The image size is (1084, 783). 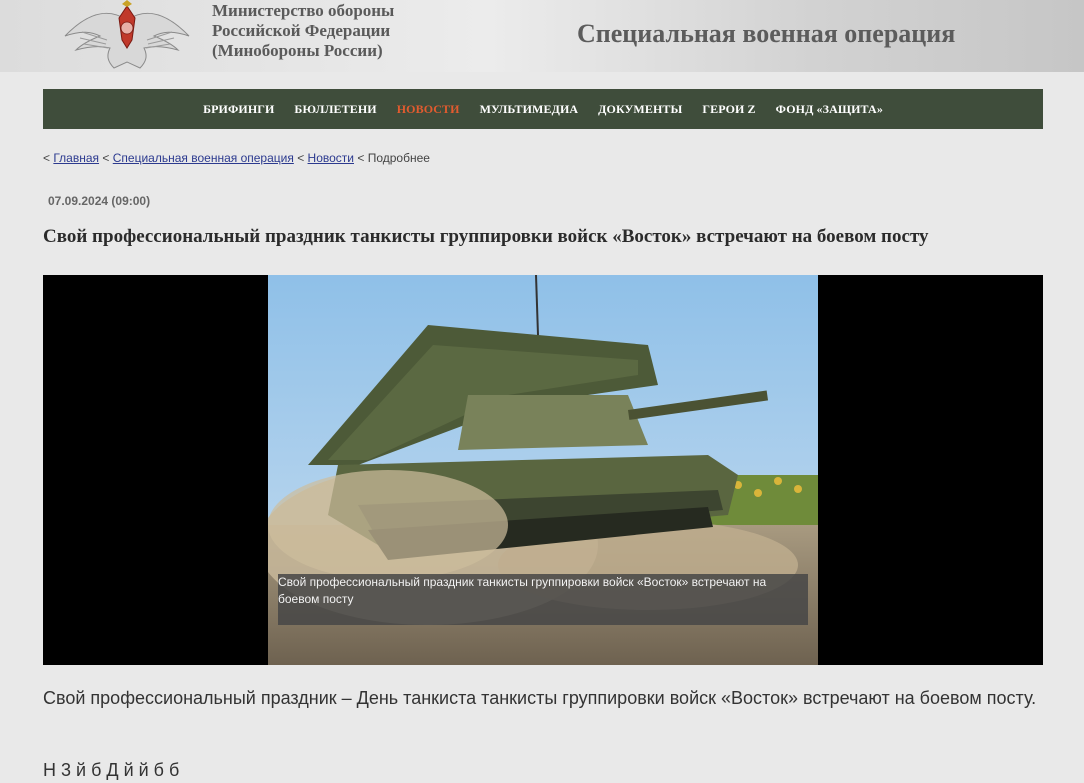 I want to click on breadcrumb-news-link: Новости, so click(x=331, y=158).